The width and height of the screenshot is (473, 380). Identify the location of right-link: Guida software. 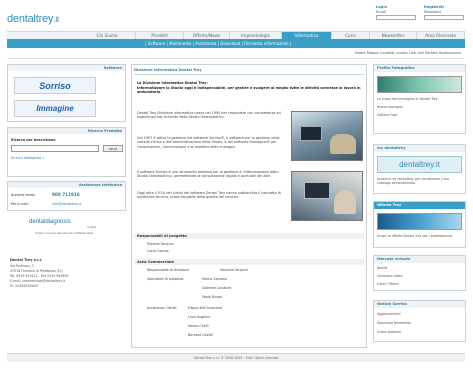
(389, 332).